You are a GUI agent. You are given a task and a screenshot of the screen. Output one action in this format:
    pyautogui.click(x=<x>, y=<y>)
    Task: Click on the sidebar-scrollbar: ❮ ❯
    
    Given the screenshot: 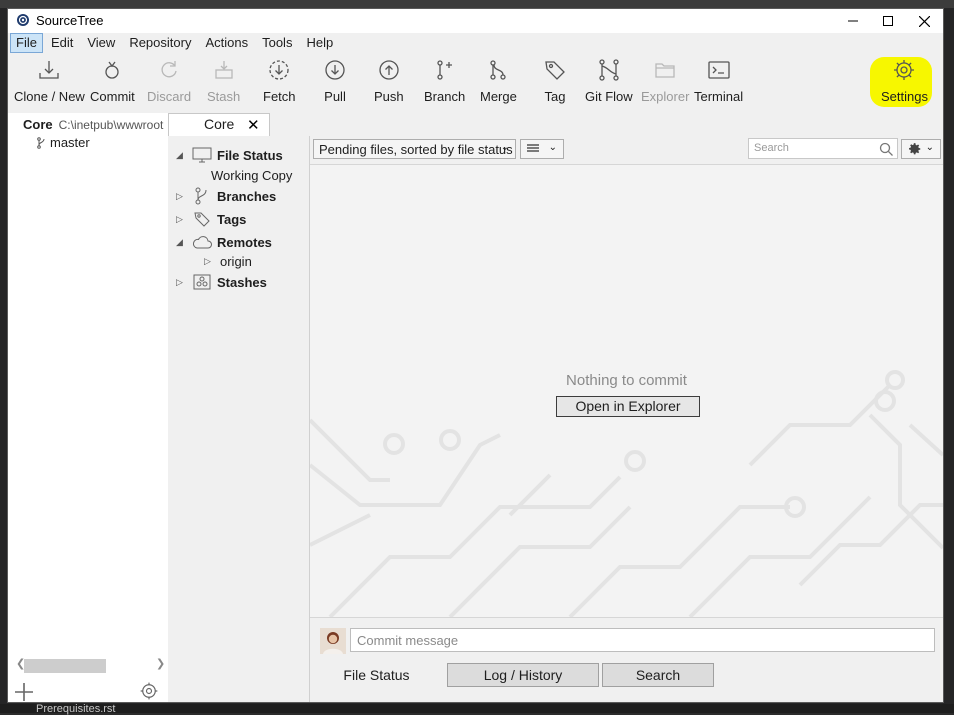 What is the action you would take?
    pyautogui.click(x=88, y=665)
    